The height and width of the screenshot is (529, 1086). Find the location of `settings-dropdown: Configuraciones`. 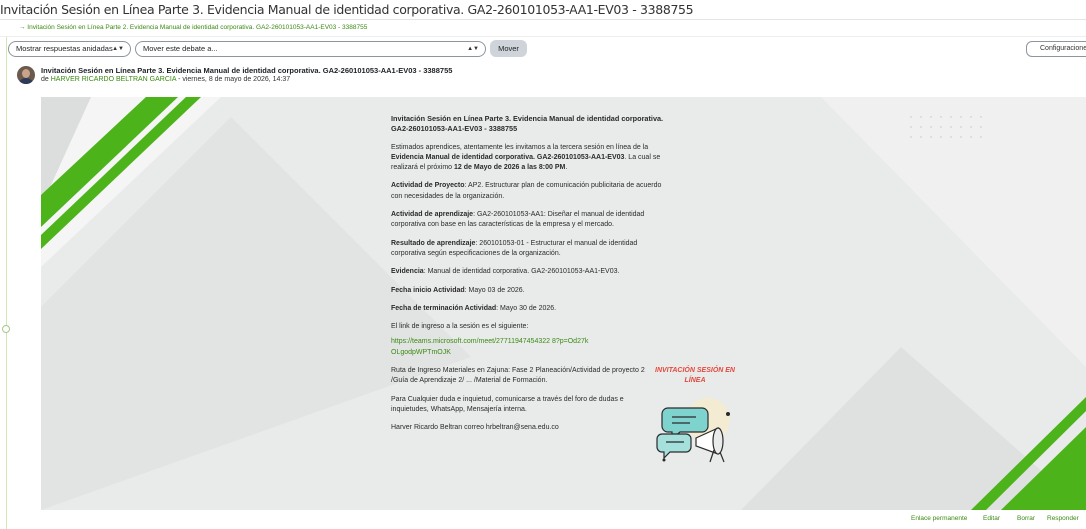

settings-dropdown: Configuraciones is located at coordinates (1056, 49).